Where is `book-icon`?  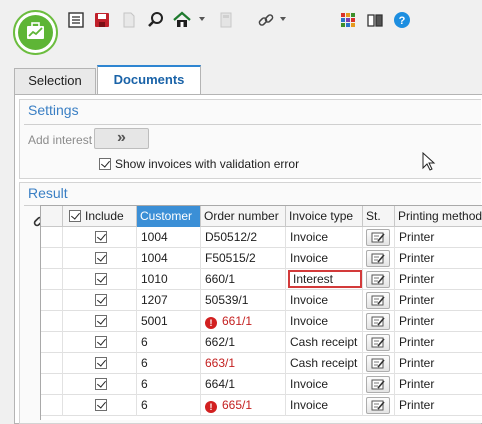
book-icon is located at coordinates (375, 20).